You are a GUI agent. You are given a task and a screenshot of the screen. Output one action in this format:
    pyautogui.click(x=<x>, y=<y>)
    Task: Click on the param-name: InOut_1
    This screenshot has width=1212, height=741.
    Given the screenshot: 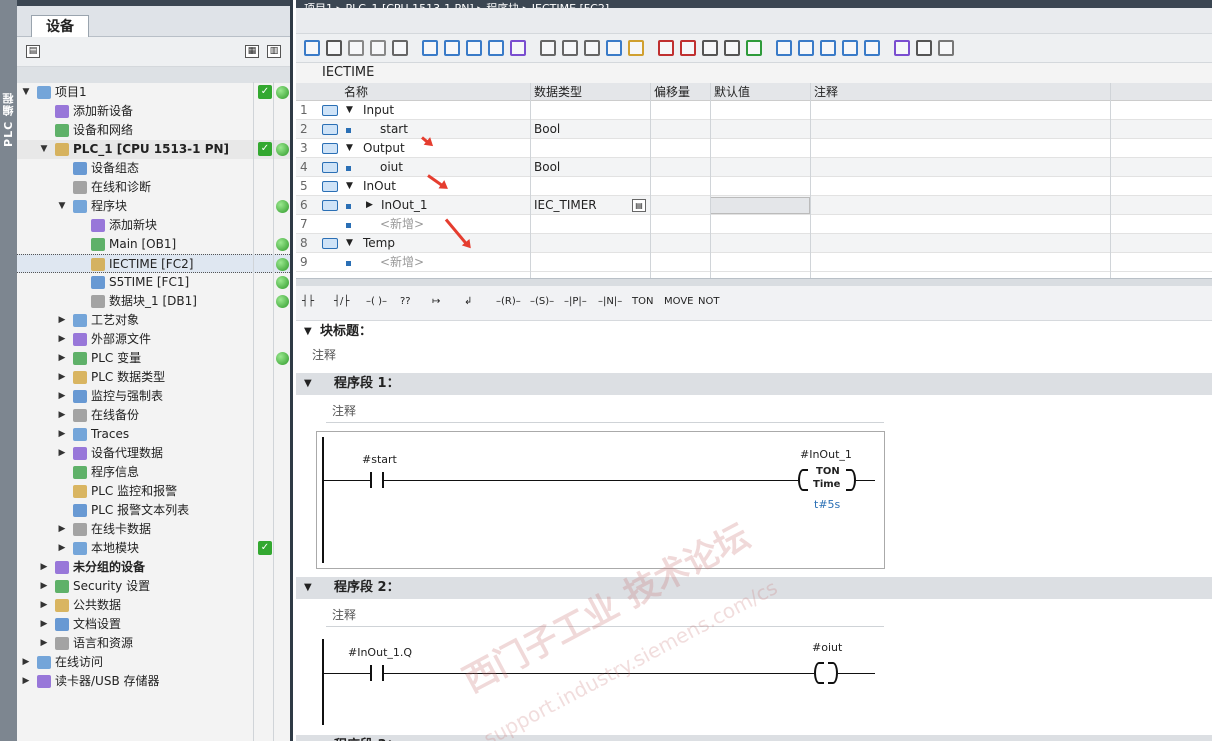 What is the action you would take?
    pyautogui.click(x=435, y=205)
    